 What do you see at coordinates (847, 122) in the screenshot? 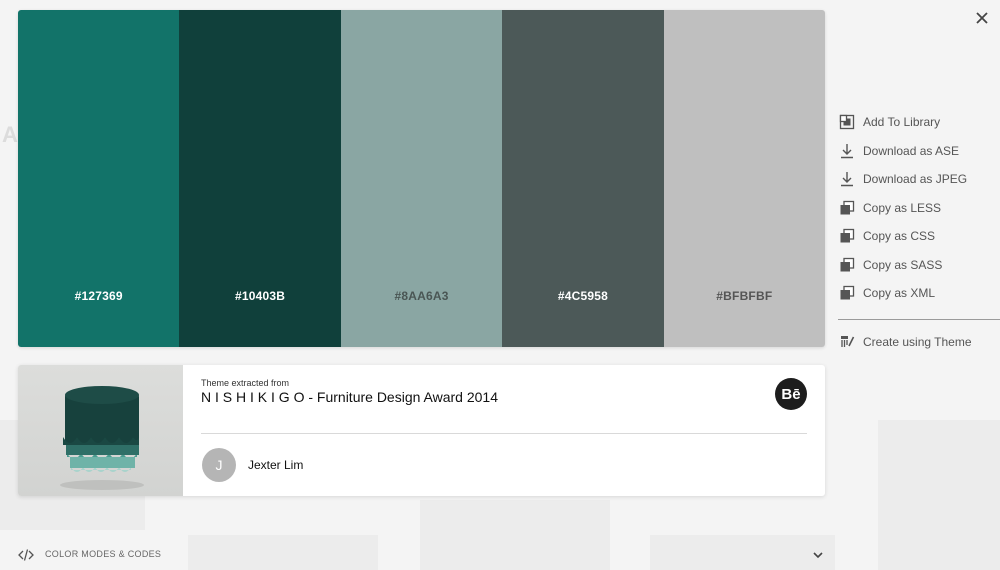
I see `library-icon` at bounding box center [847, 122].